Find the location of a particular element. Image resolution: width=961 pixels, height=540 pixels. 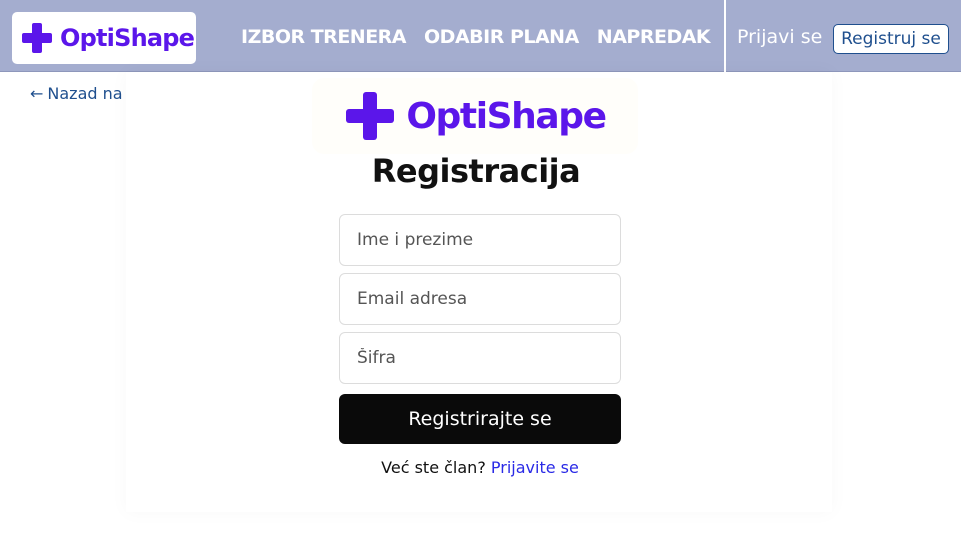

form-logo: OptiShape is located at coordinates (475, 116).